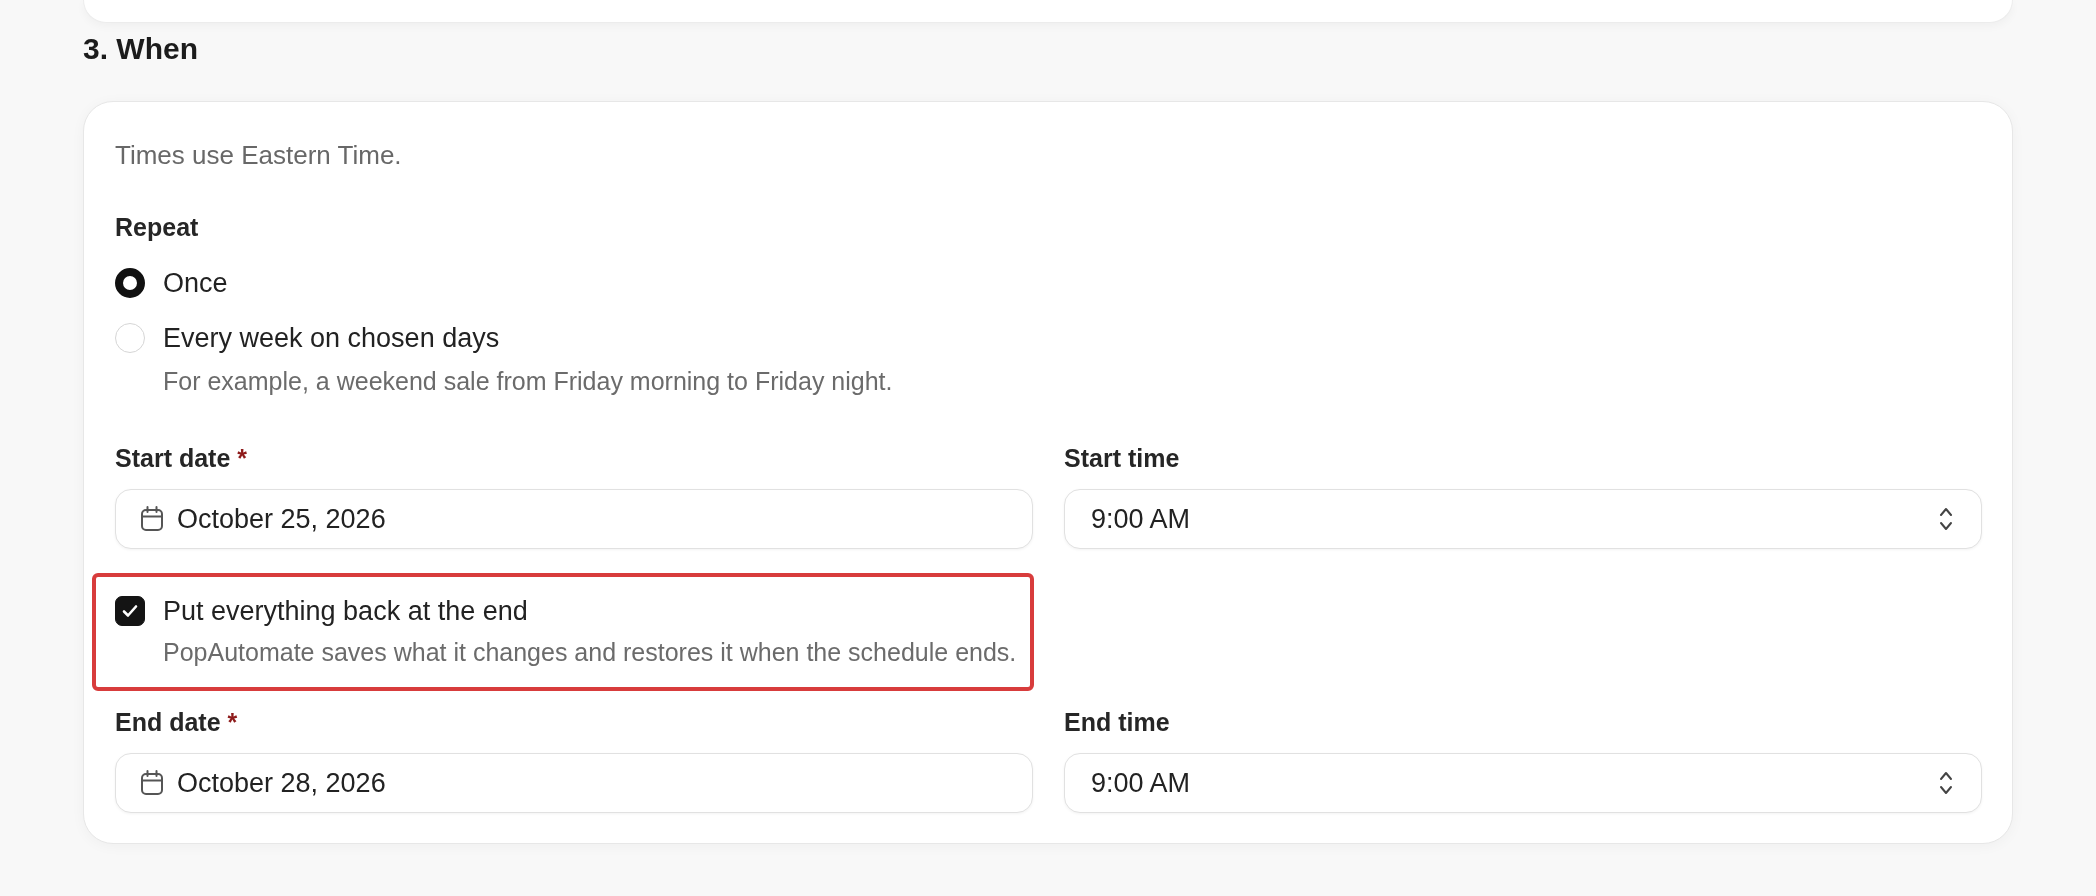 The width and height of the screenshot is (2096, 896). What do you see at coordinates (331, 338) in the screenshot?
I see `option-label: Every week on chosen days` at bounding box center [331, 338].